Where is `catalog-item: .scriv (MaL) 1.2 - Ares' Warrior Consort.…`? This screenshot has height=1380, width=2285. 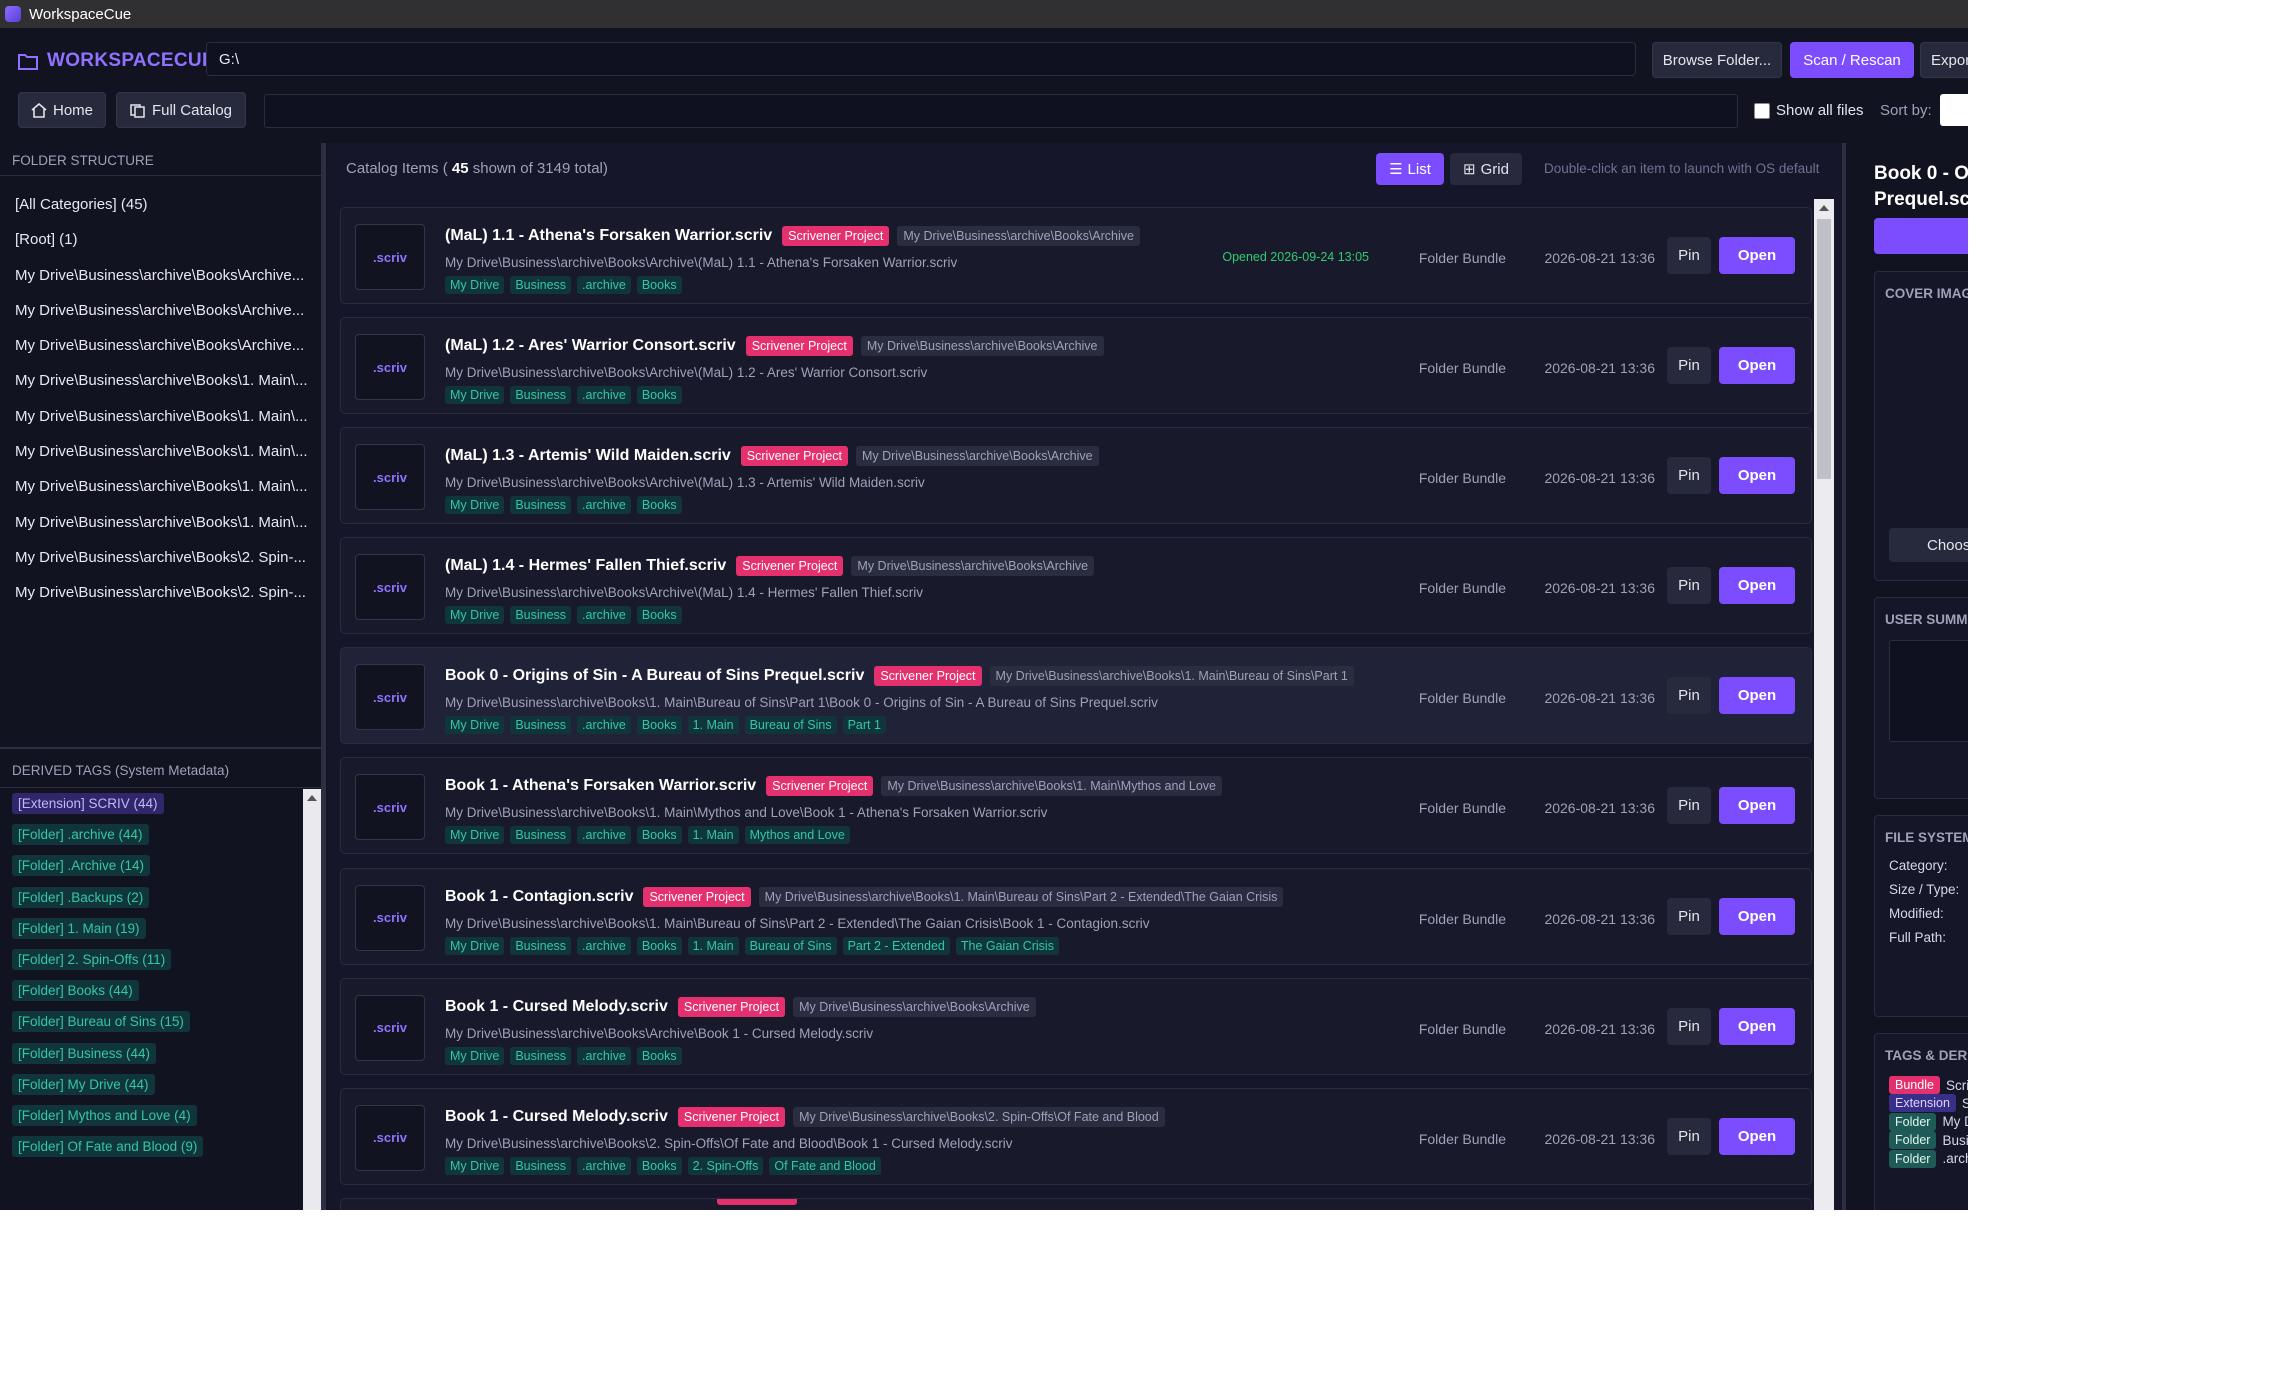 catalog-item: .scriv (MaL) 1.2 - Ares' Warrior Consort.… is located at coordinates (1076, 366).